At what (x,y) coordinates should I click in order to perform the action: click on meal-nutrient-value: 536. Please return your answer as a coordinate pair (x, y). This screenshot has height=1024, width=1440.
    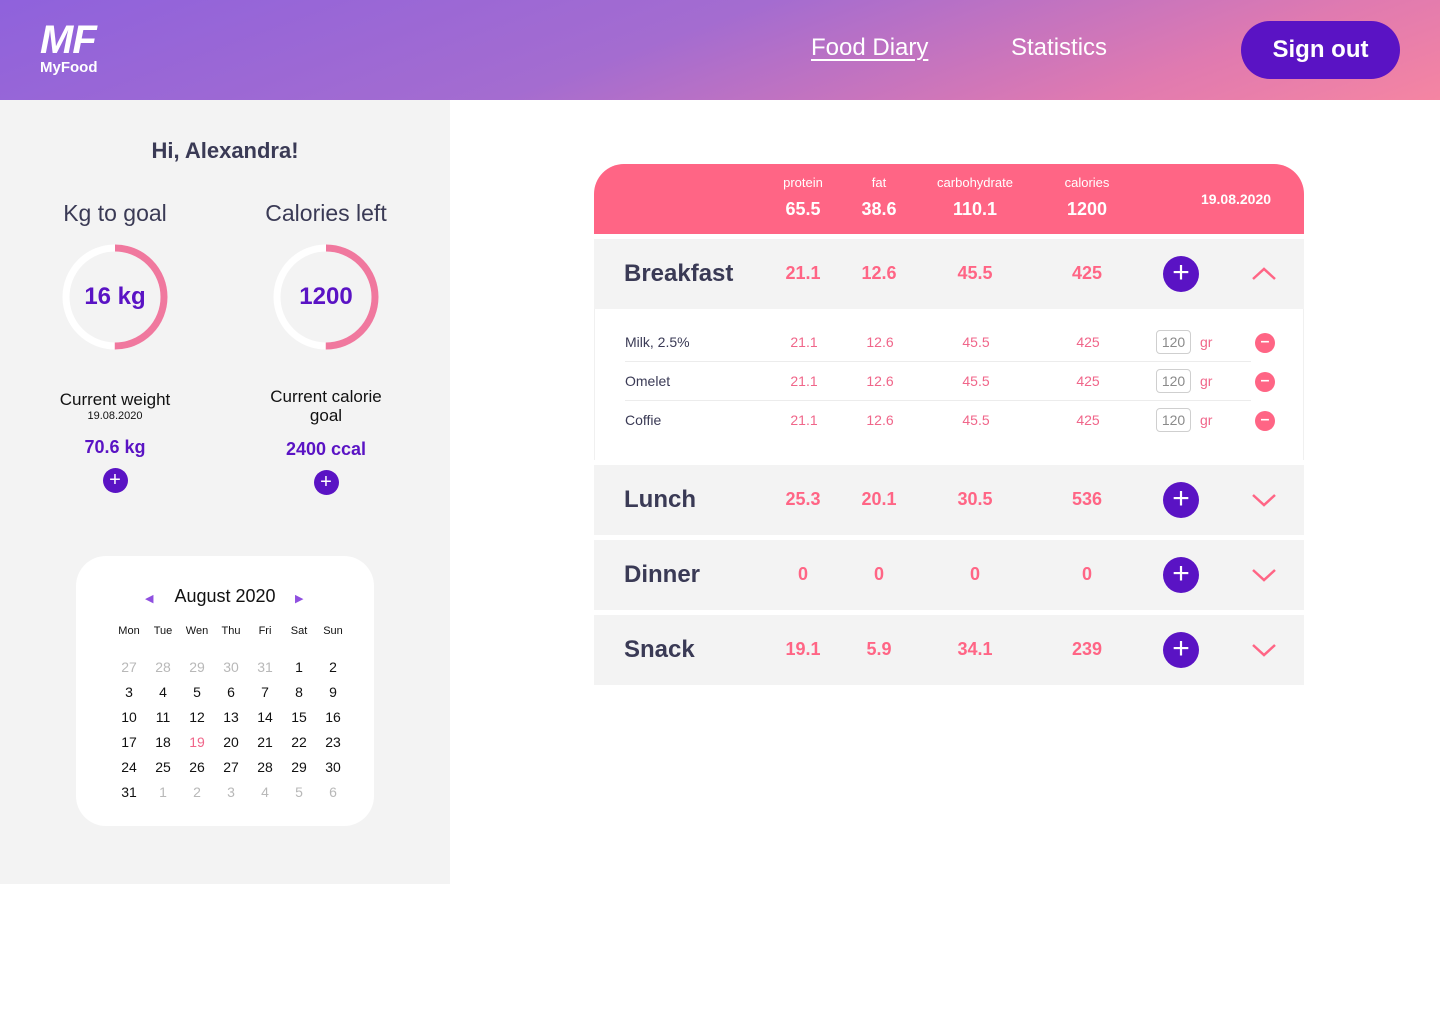
    Looking at the image, I should click on (1087, 499).